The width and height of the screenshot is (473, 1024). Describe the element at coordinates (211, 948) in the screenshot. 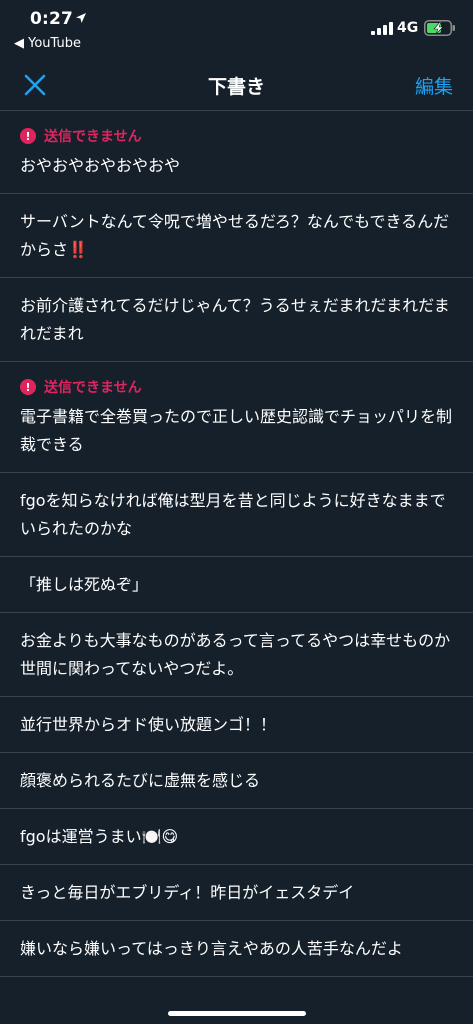

I see `draft-text: 嫌いなら嫌いってはっきり言えやあの人苦手なんだよ` at that location.